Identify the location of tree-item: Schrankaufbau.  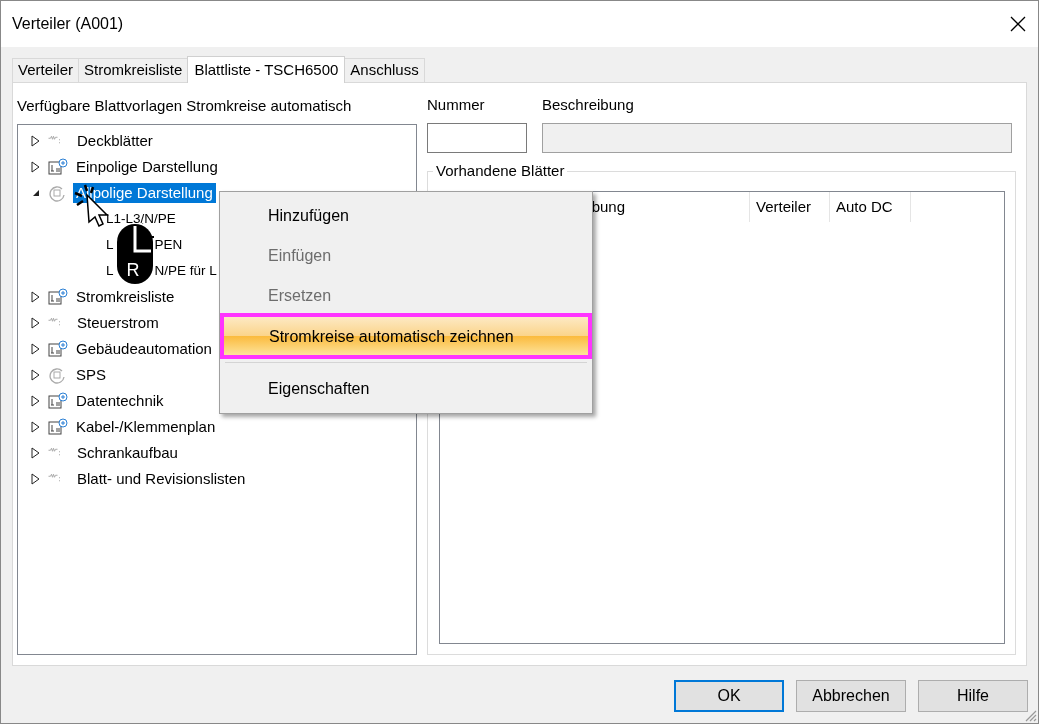
(127, 452).